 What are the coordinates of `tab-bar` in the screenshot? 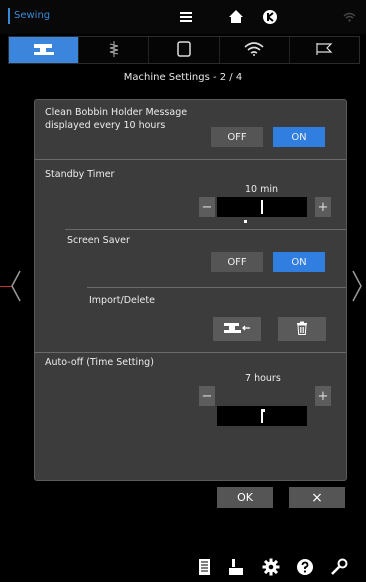 It's located at (184, 50).